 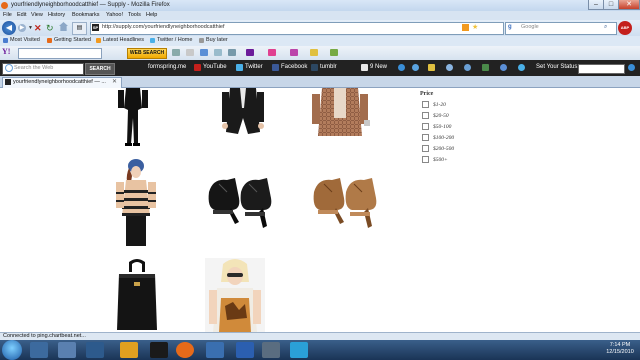 What do you see at coordinates (167, 67) in the screenshot?
I see `formspring-link: formspring.me` at bounding box center [167, 67].